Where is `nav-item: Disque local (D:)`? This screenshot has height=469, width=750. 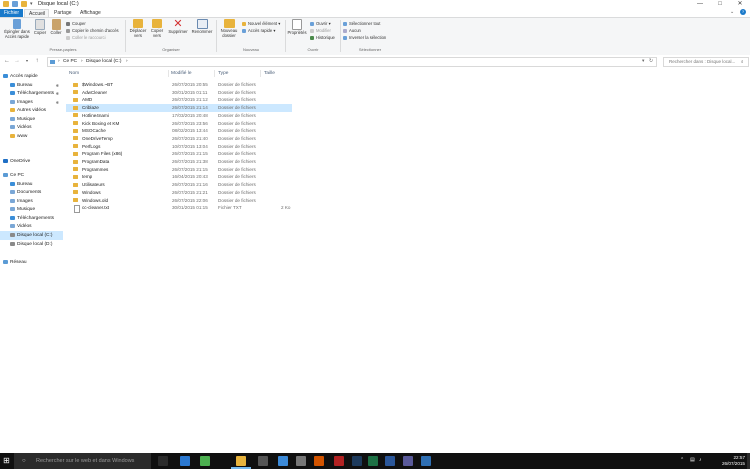
nav-item: Disque local (D:) is located at coordinates (31, 244).